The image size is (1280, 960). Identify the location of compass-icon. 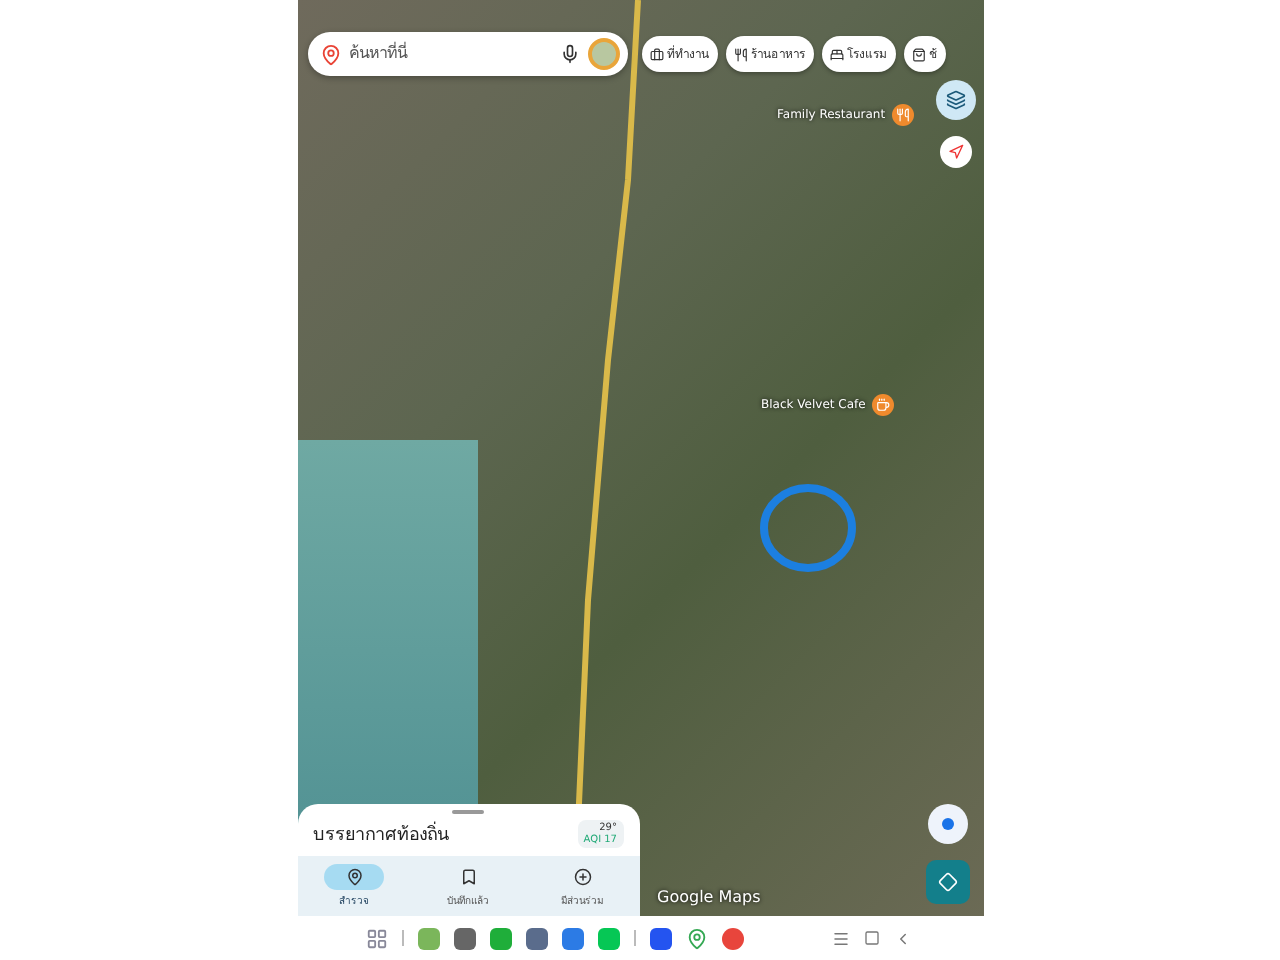
(955, 152).